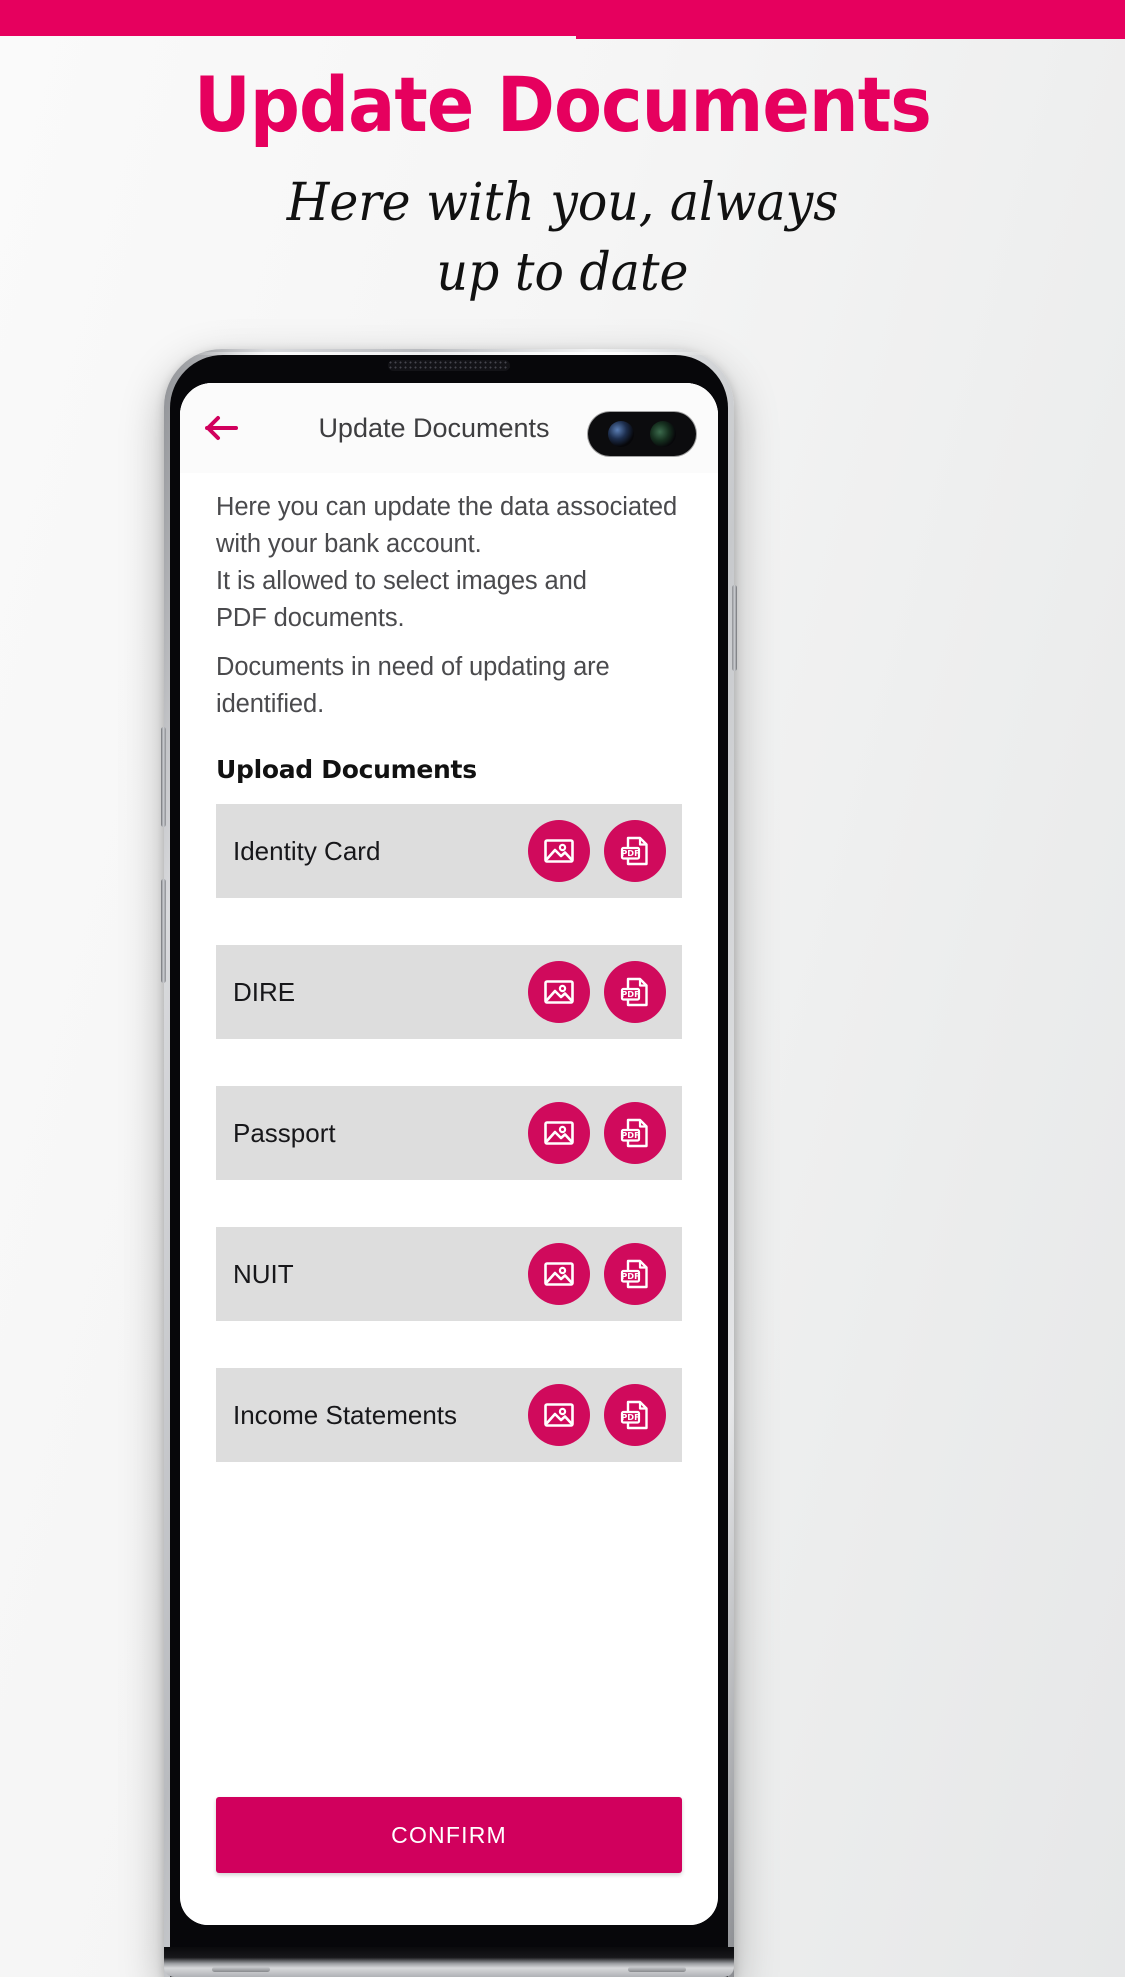 The image size is (1125, 1977). Describe the element at coordinates (657, 1969) in the screenshot. I see `phone-antenna-band-right` at that location.